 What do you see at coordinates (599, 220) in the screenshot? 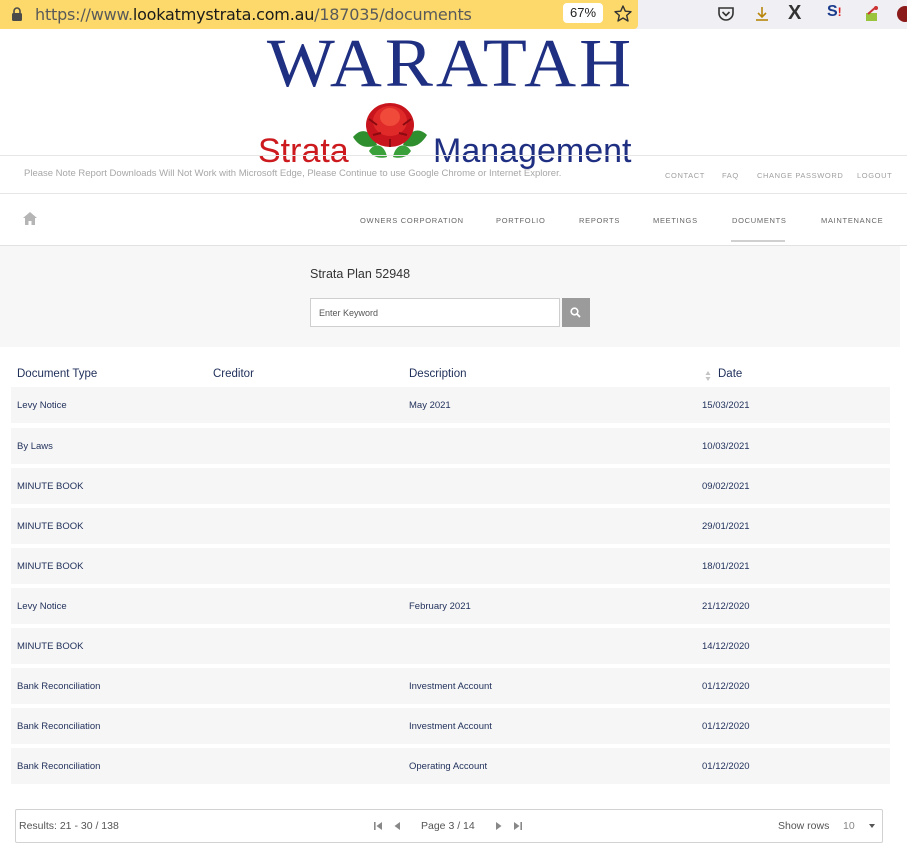
I see `nav-reports: REPORTS` at bounding box center [599, 220].